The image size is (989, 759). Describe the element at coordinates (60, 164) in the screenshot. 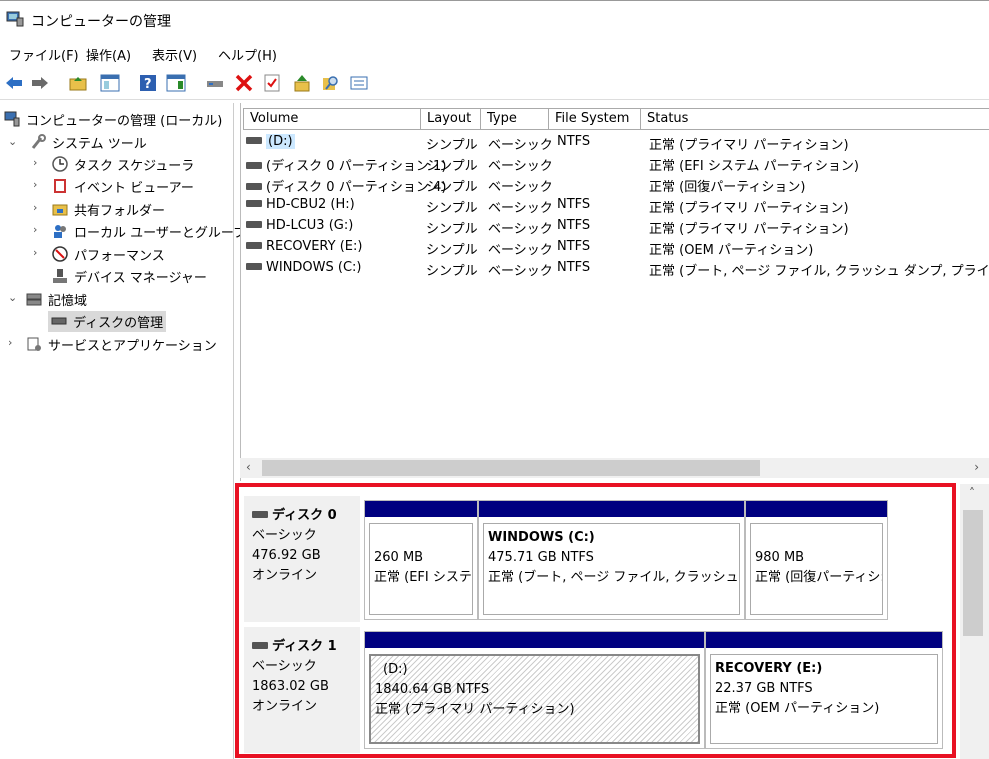

I see `clock-icon` at that location.